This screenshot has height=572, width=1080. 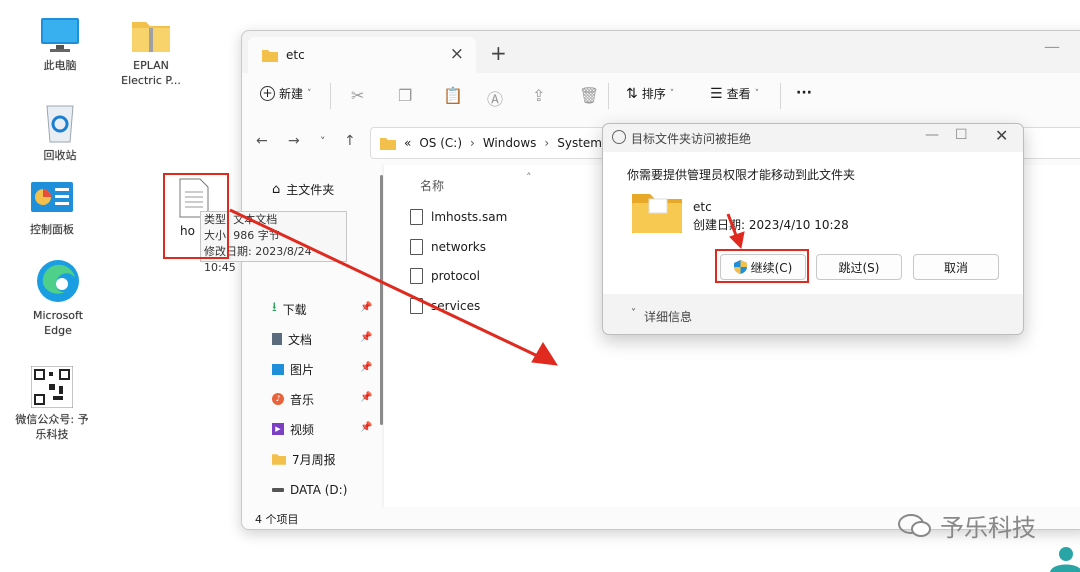 What do you see at coordinates (302, 399) in the screenshot?
I see `sidebar-item-label: 音乐` at bounding box center [302, 399].